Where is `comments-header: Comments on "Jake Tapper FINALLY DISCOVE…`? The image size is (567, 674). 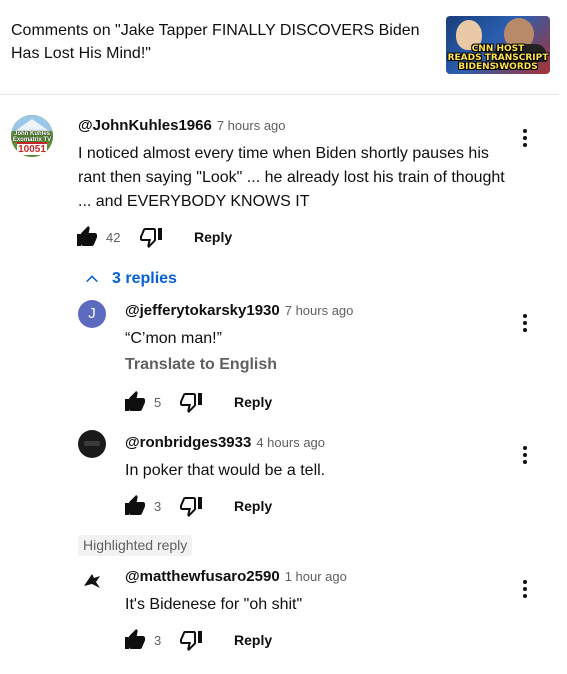 comments-header: Comments on "Jake Tapper FINALLY DISCOVE… is located at coordinates (279, 47).